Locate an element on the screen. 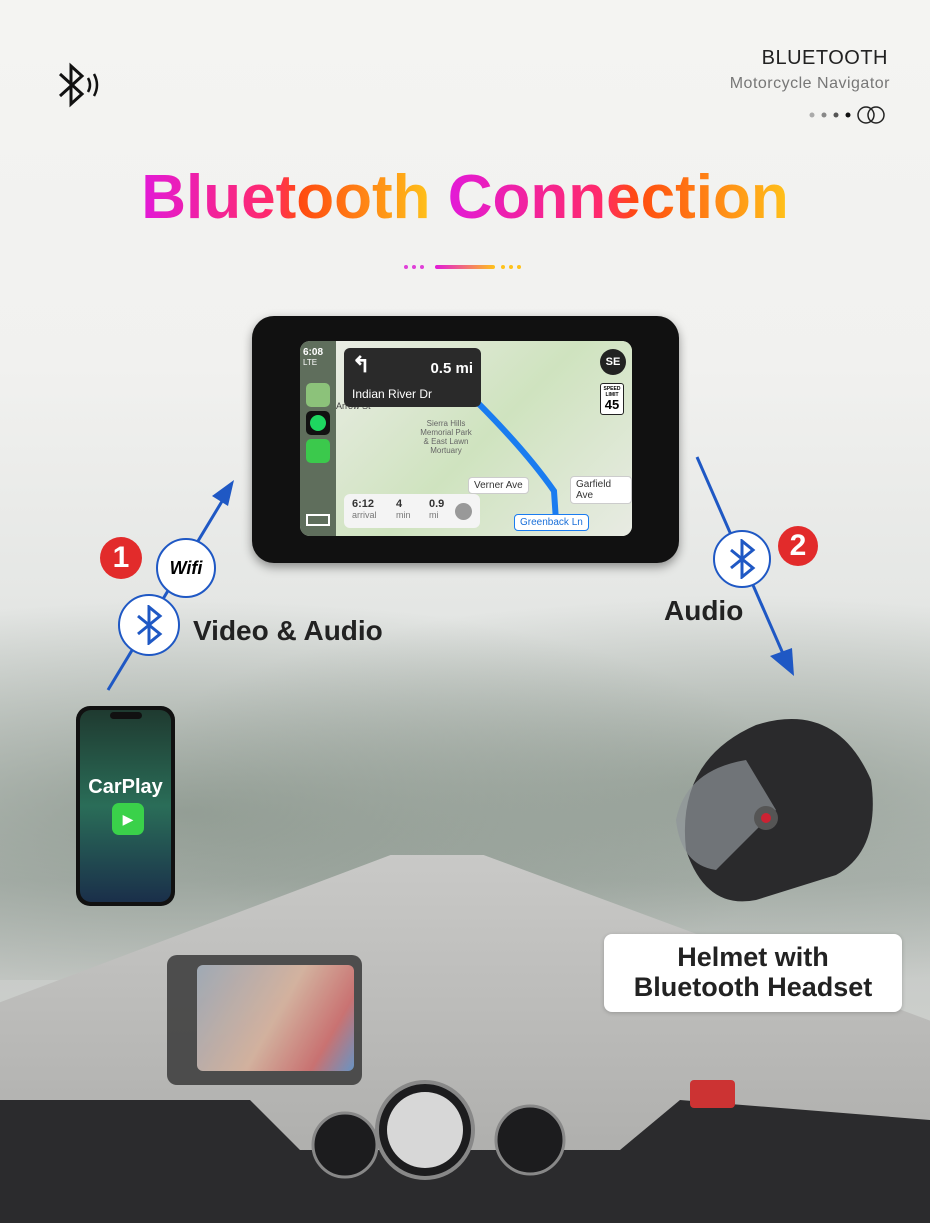  smartphone: CarPlay ▶ is located at coordinates (125, 806).